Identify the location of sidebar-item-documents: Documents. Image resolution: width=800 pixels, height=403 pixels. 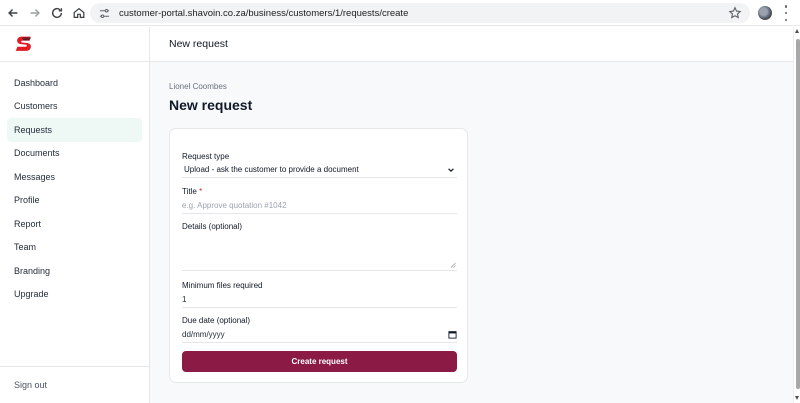
(71, 154).